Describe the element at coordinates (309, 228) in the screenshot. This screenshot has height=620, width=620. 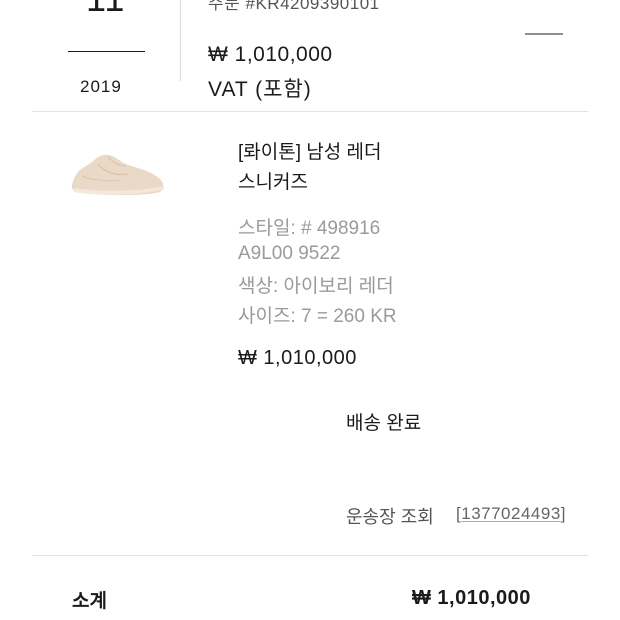
I see `product-style: 스타일: # 498916` at that location.